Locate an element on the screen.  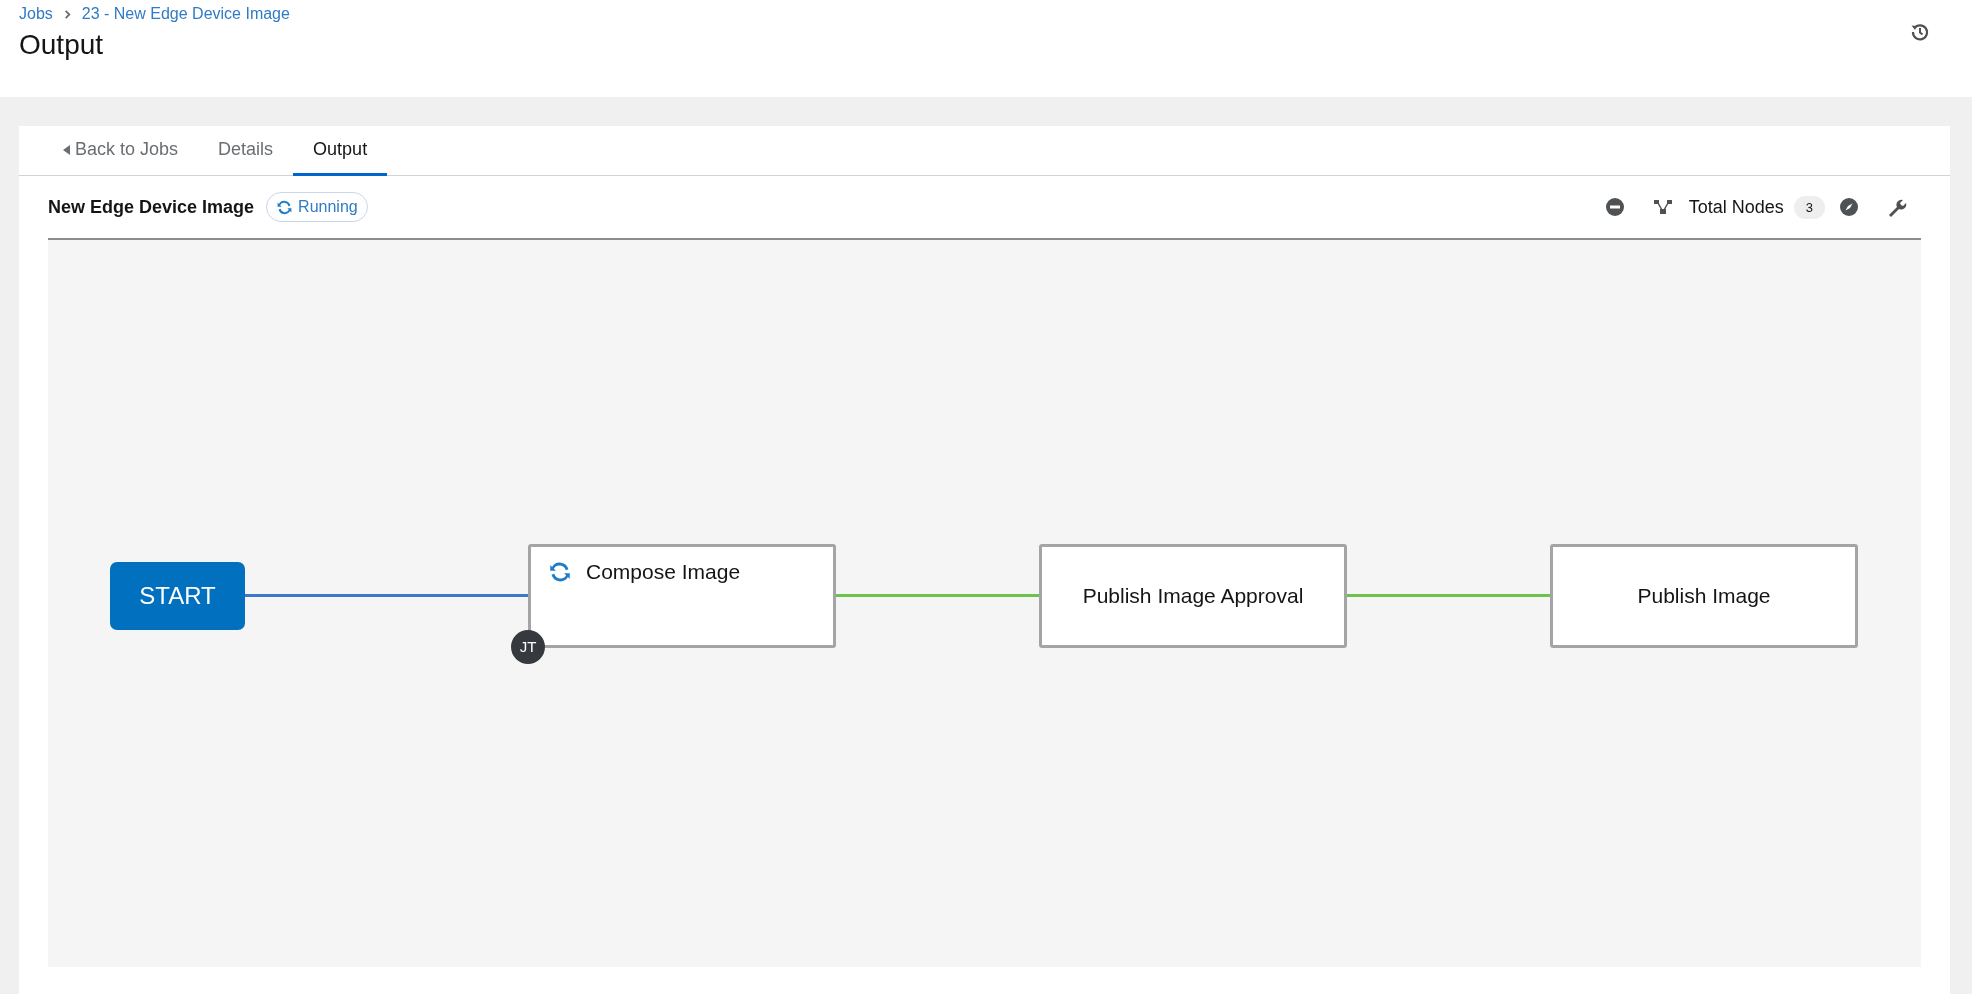
chevron-right-icon is located at coordinates (67, 14).